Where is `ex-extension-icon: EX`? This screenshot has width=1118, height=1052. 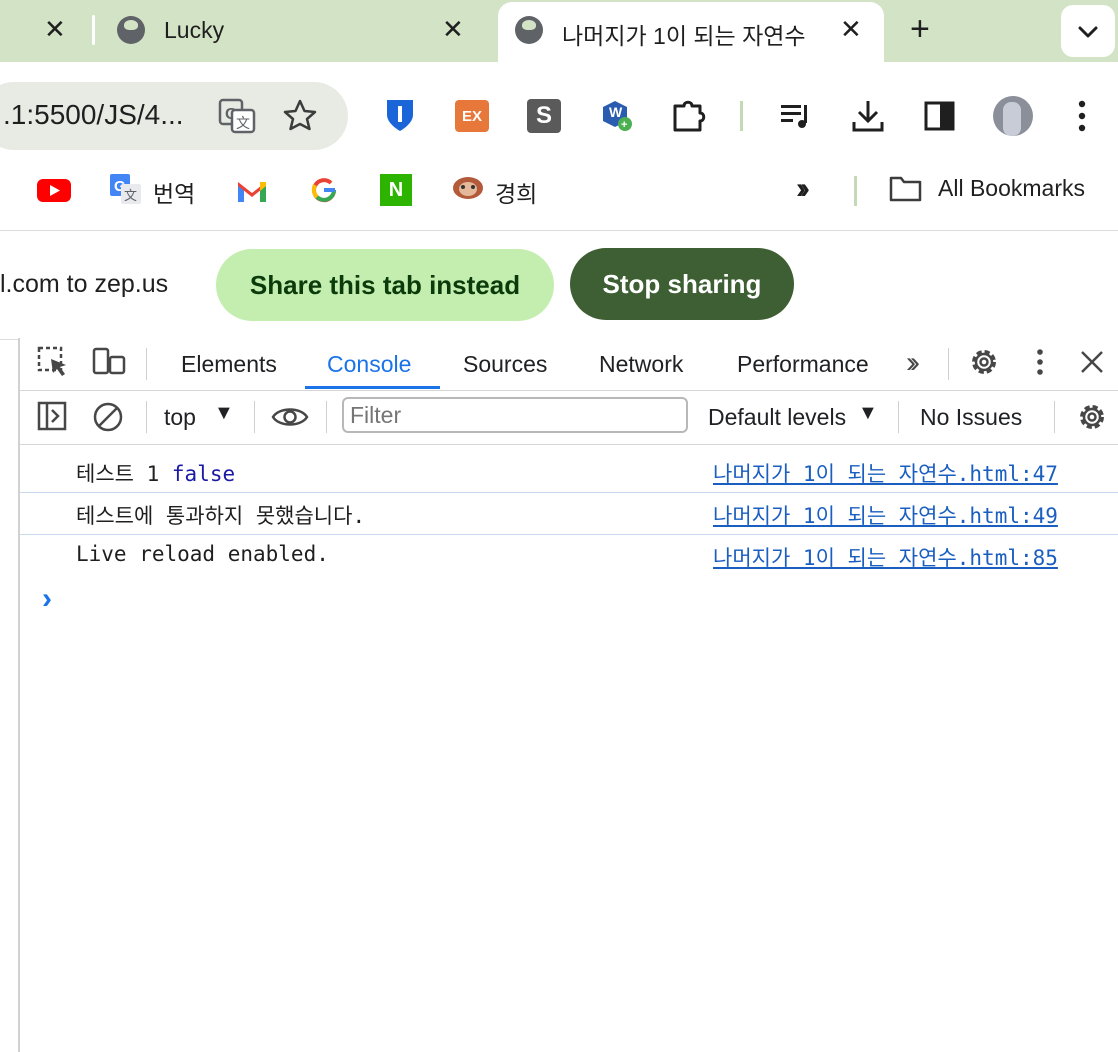
ex-extension-icon: EX is located at coordinates (472, 116).